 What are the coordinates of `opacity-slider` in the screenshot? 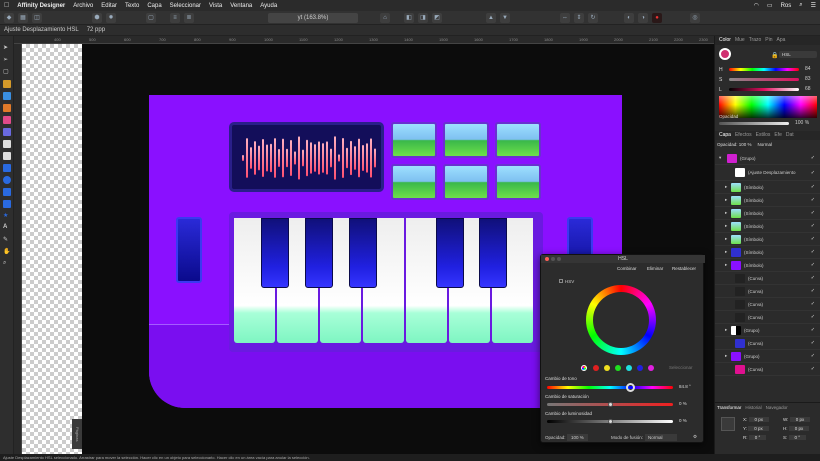 It's located at (754, 123).